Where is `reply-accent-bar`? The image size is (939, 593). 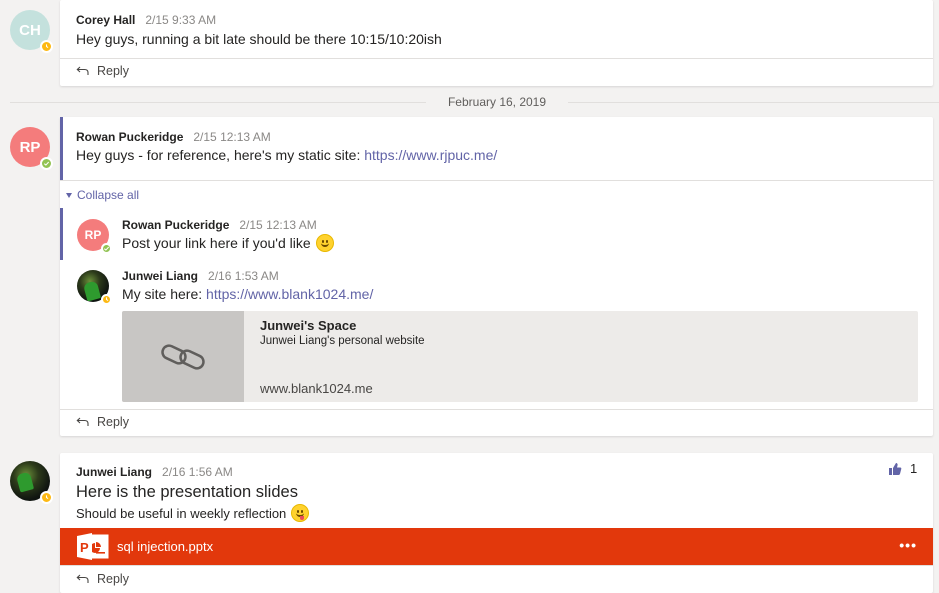 reply-accent-bar is located at coordinates (61, 234).